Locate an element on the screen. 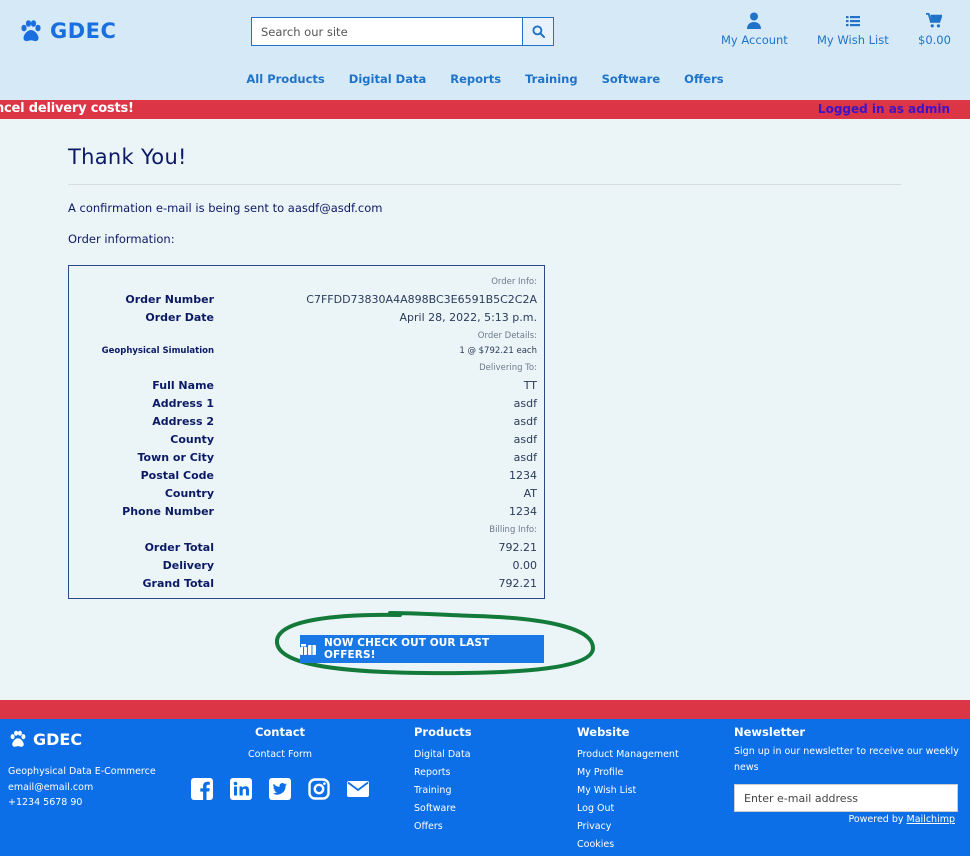 This screenshot has height=856, width=970. promo-banner: ncel delivery costs! Logged in as admin is located at coordinates (485, 109).